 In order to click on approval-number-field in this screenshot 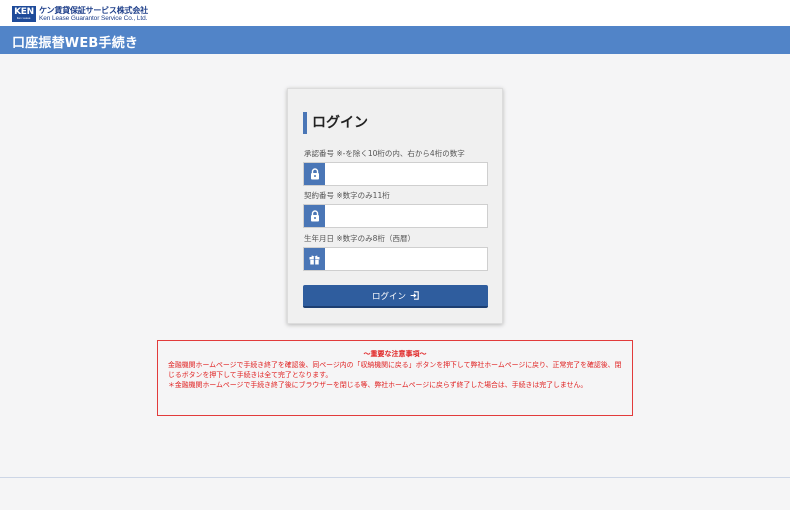, I will do `click(395, 174)`.